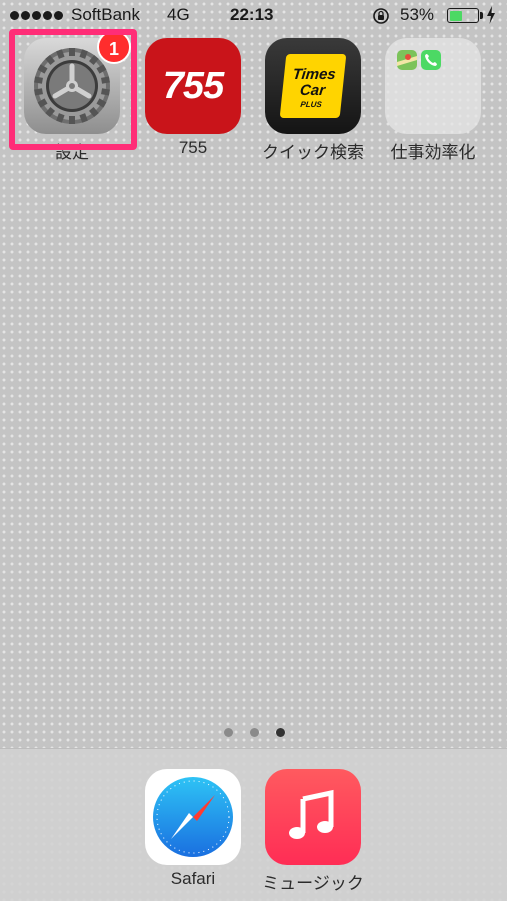 The image size is (507, 901). Describe the element at coordinates (481, 15) in the screenshot. I see `battery-tip` at that location.